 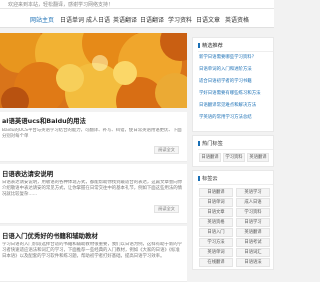 I want to click on recommend-link: 学好日语需要有哪些练习和方法, so click(x=236, y=93).